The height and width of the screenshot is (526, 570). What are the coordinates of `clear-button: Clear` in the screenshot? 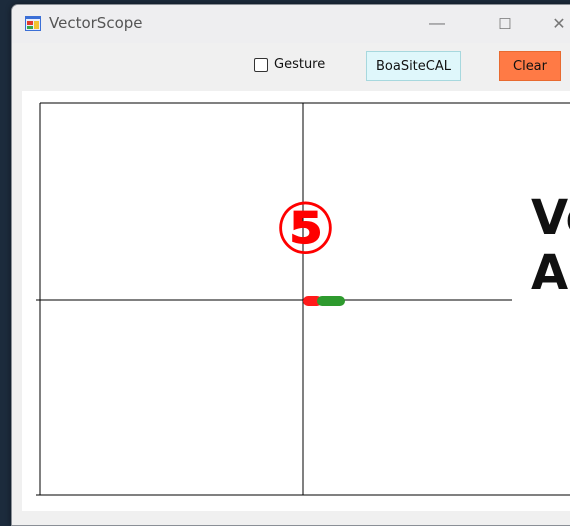 It's located at (530, 66).